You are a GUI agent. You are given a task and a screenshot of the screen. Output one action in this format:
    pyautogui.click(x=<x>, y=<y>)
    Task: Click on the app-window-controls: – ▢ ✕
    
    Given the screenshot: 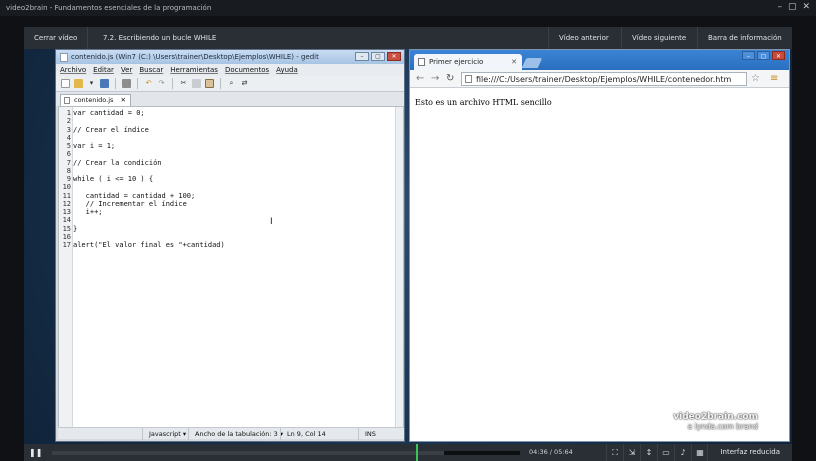 What is the action you would take?
    pyautogui.click(x=793, y=7)
    